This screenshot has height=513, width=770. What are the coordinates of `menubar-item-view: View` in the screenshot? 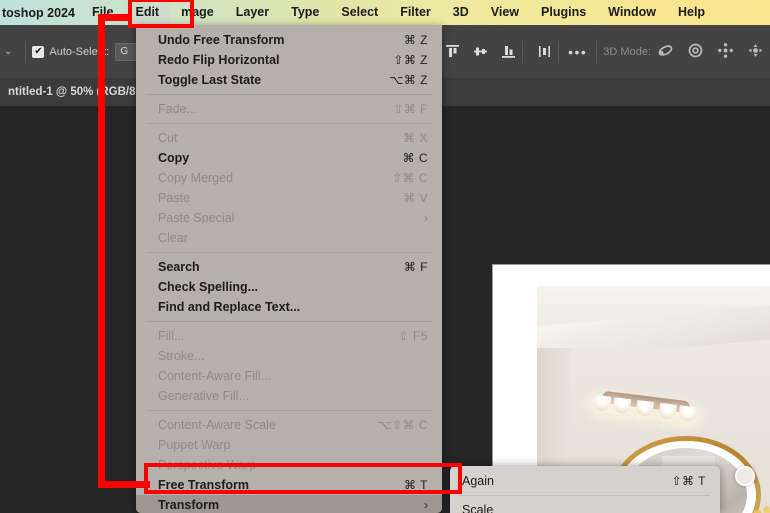 It's located at (505, 12).